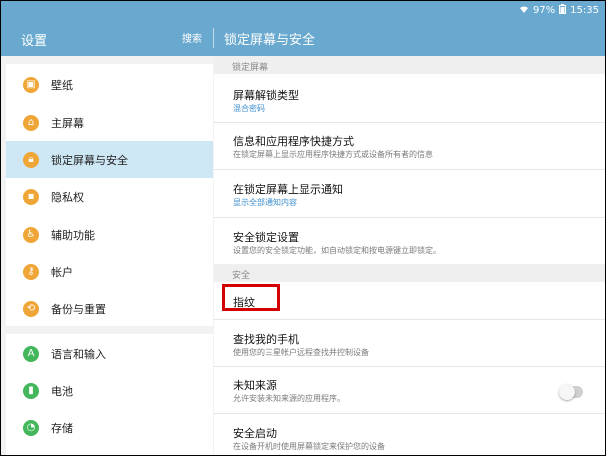 The width and height of the screenshot is (606, 456). What do you see at coordinates (270, 40) in the screenshot?
I see `section-title: 锁定屏幕与安全` at bounding box center [270, 40].